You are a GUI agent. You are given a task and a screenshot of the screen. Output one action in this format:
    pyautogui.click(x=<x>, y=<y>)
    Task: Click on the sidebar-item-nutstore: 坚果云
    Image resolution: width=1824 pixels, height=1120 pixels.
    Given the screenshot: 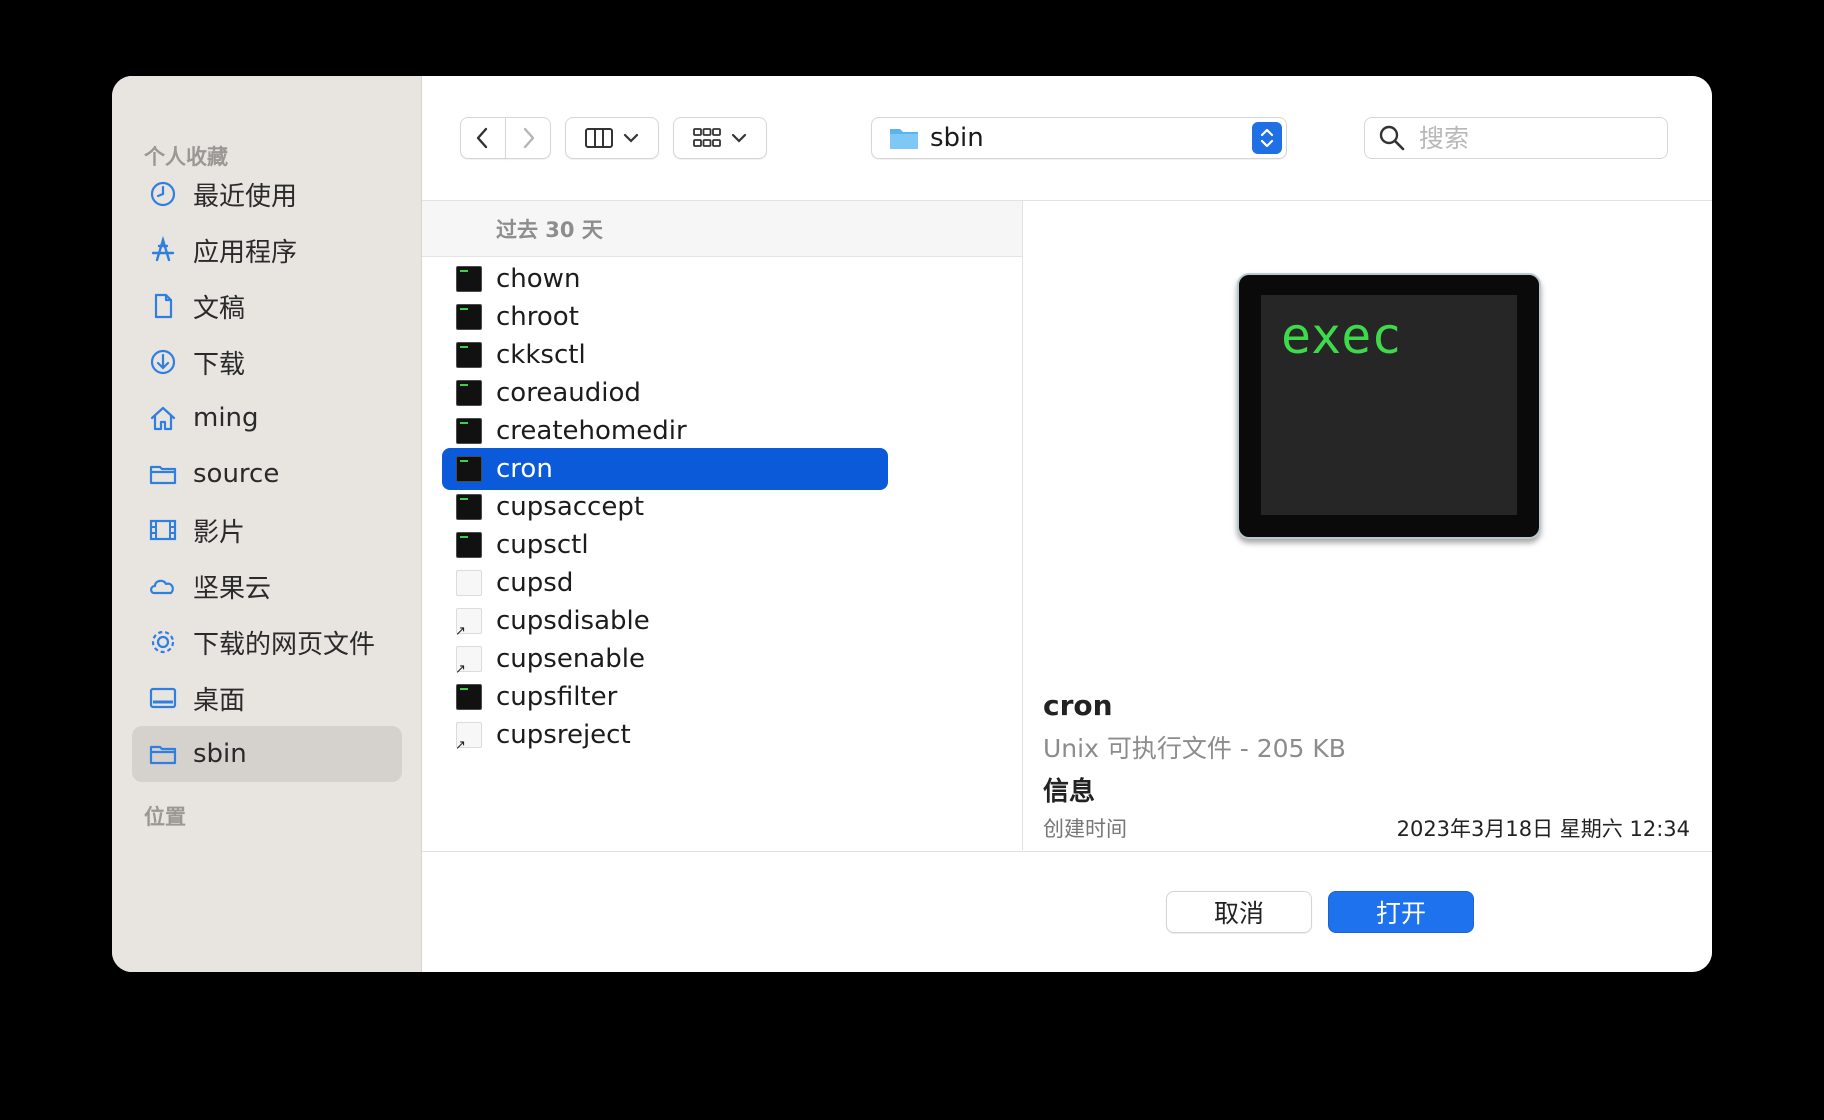 What is the action you would take?
    pyautogui.click(x=267, y=586)
    